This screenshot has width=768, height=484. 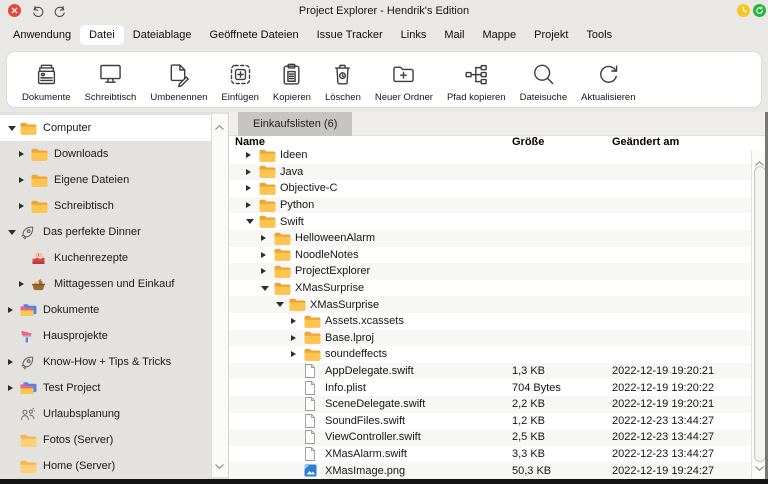 What do you see at coordinates (59, 10) in the screenshot?
I see `redo-icon` at bounding box center [59, 10].